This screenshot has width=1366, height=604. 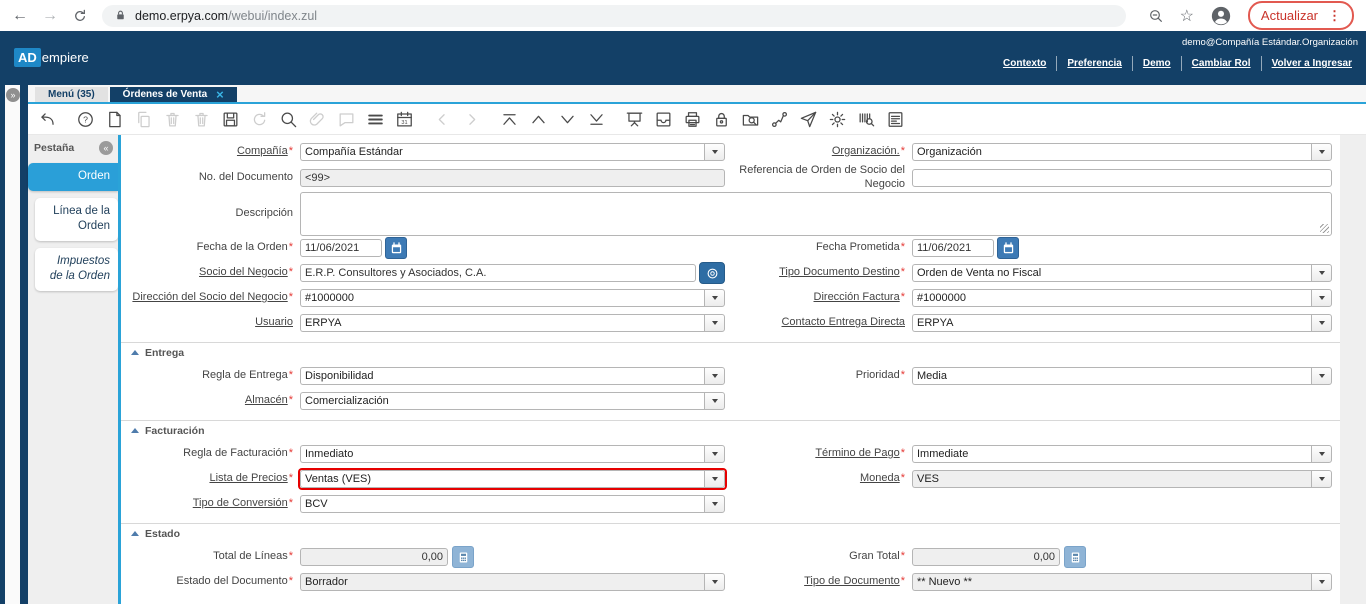 What do you see at coordinates (498, 273) in the screenshot?
I see `search-input-socio-del-negocio: E.R.P. Consultores y Asociados, C.A.` at bounding box center [498, 273].